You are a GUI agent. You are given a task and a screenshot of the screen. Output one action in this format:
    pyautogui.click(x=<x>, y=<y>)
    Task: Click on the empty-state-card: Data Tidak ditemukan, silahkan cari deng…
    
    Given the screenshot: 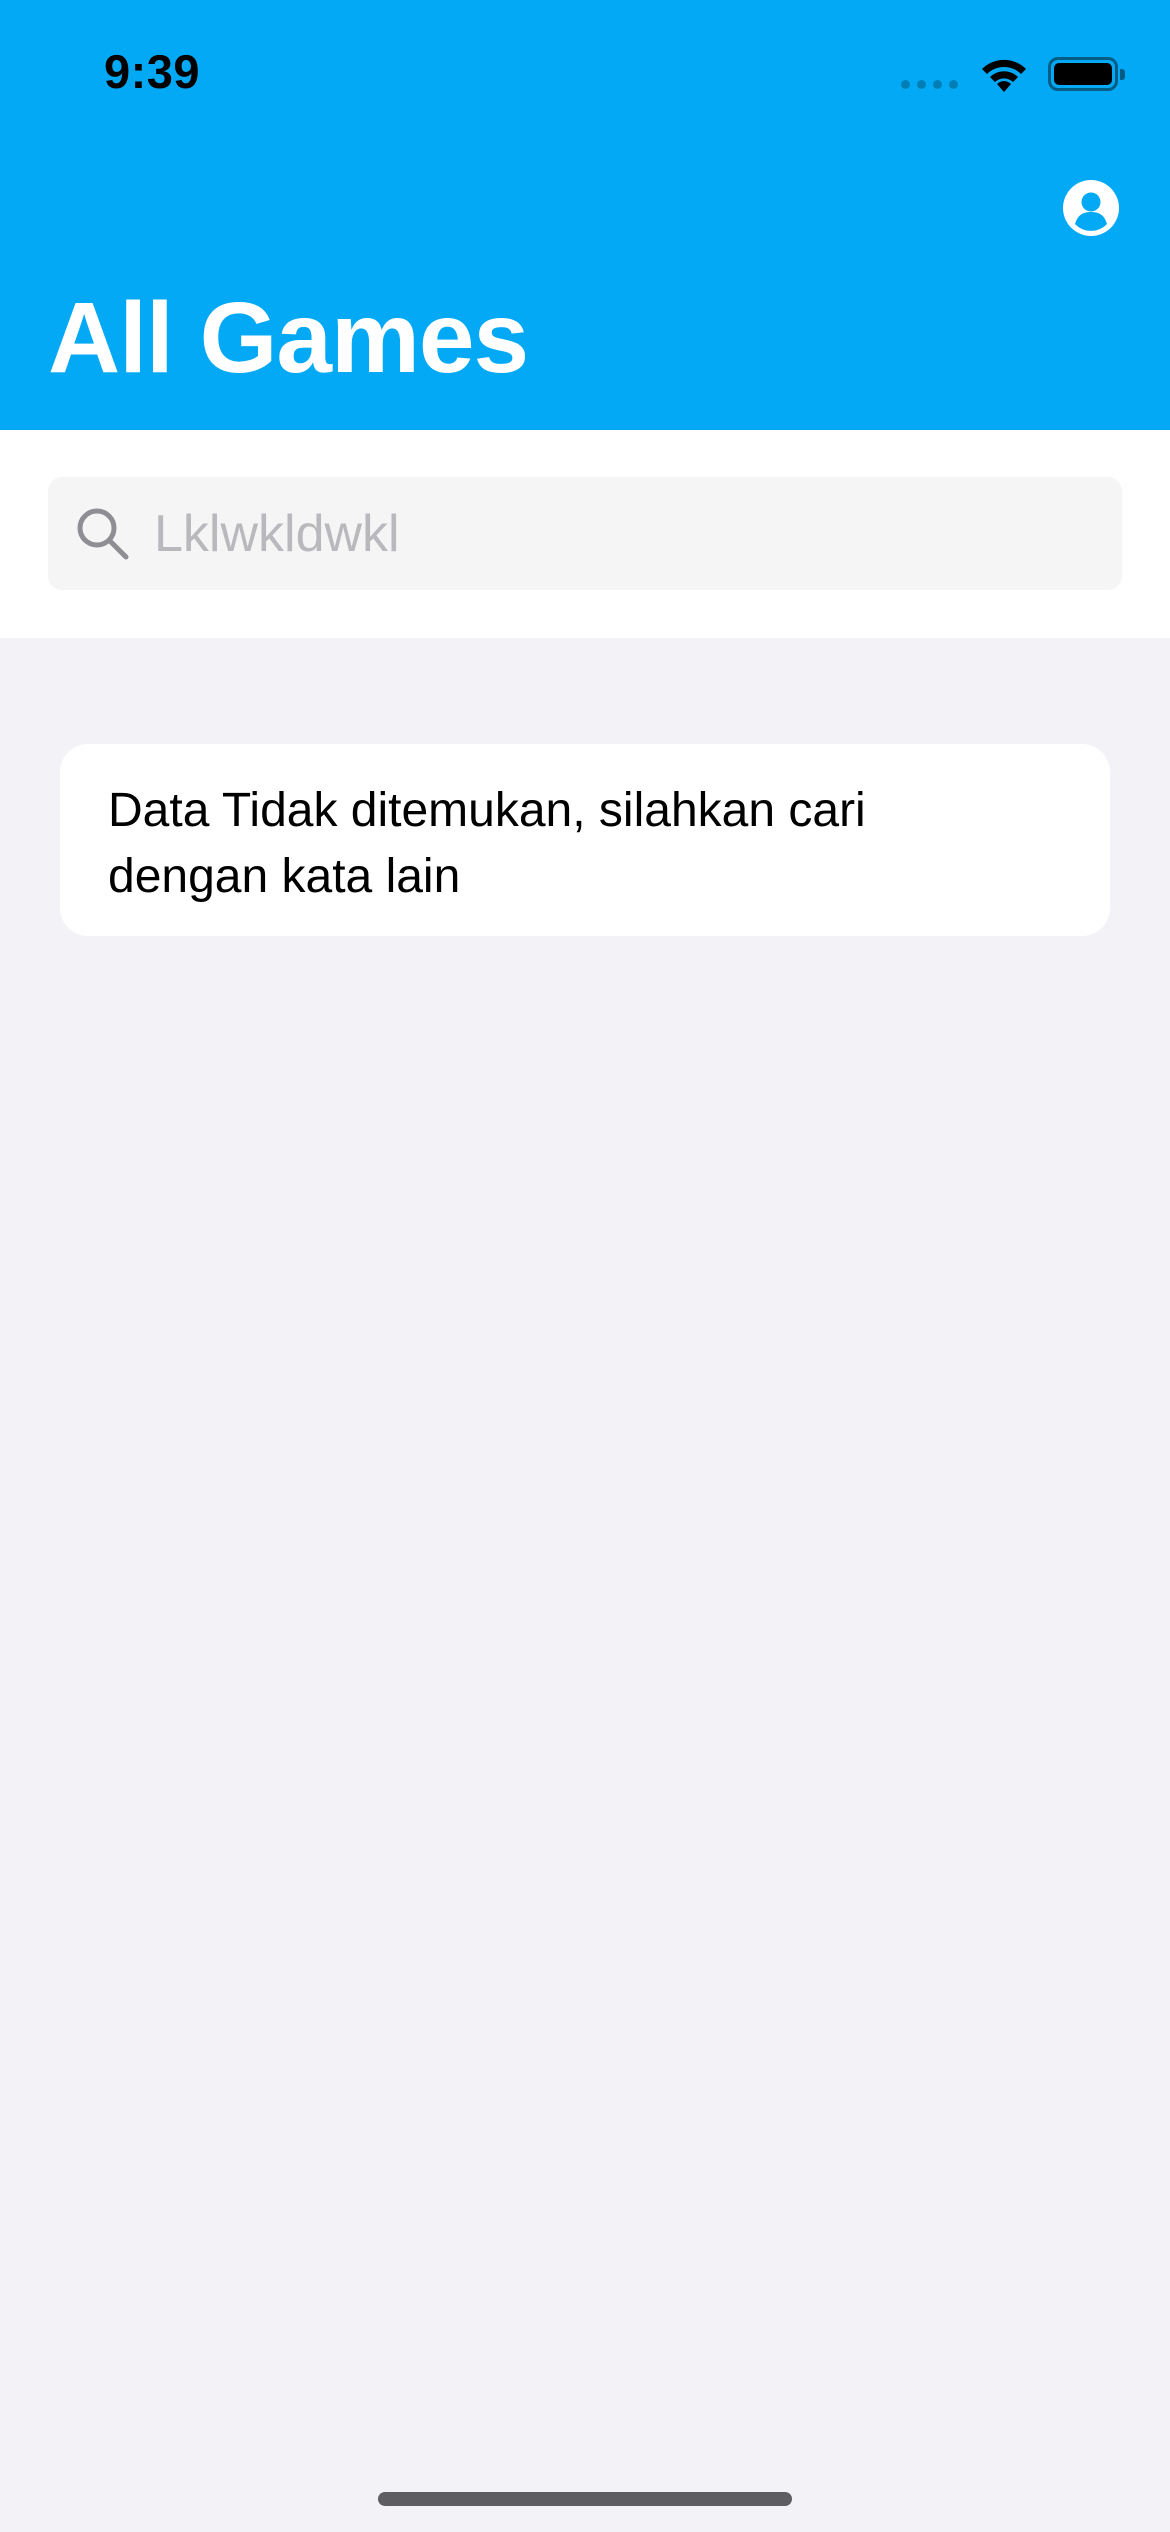 What is the action you would take?
    pyautogui.click(x=585, y=840)
    